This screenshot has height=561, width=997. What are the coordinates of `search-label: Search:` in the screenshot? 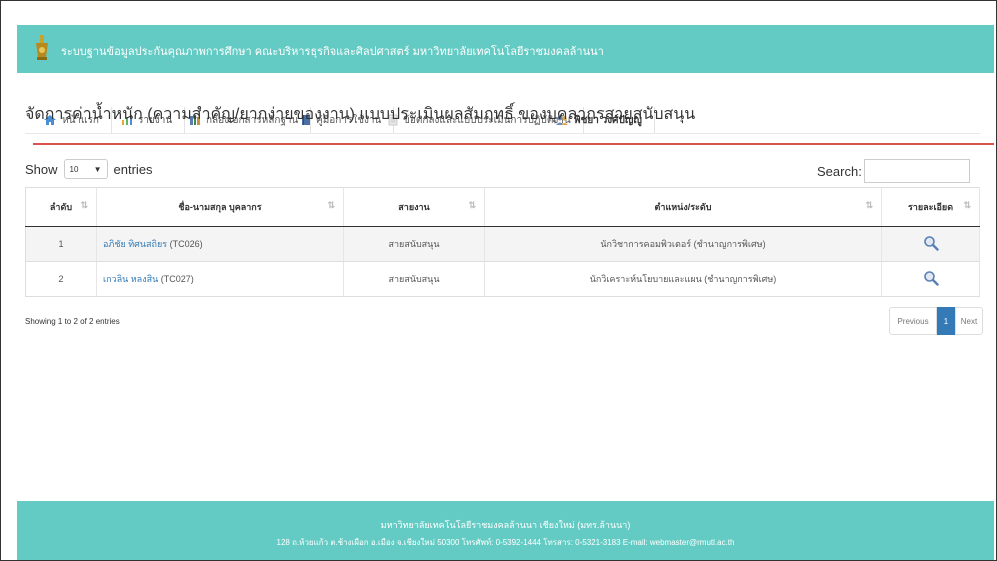 It's located at (839, 171).